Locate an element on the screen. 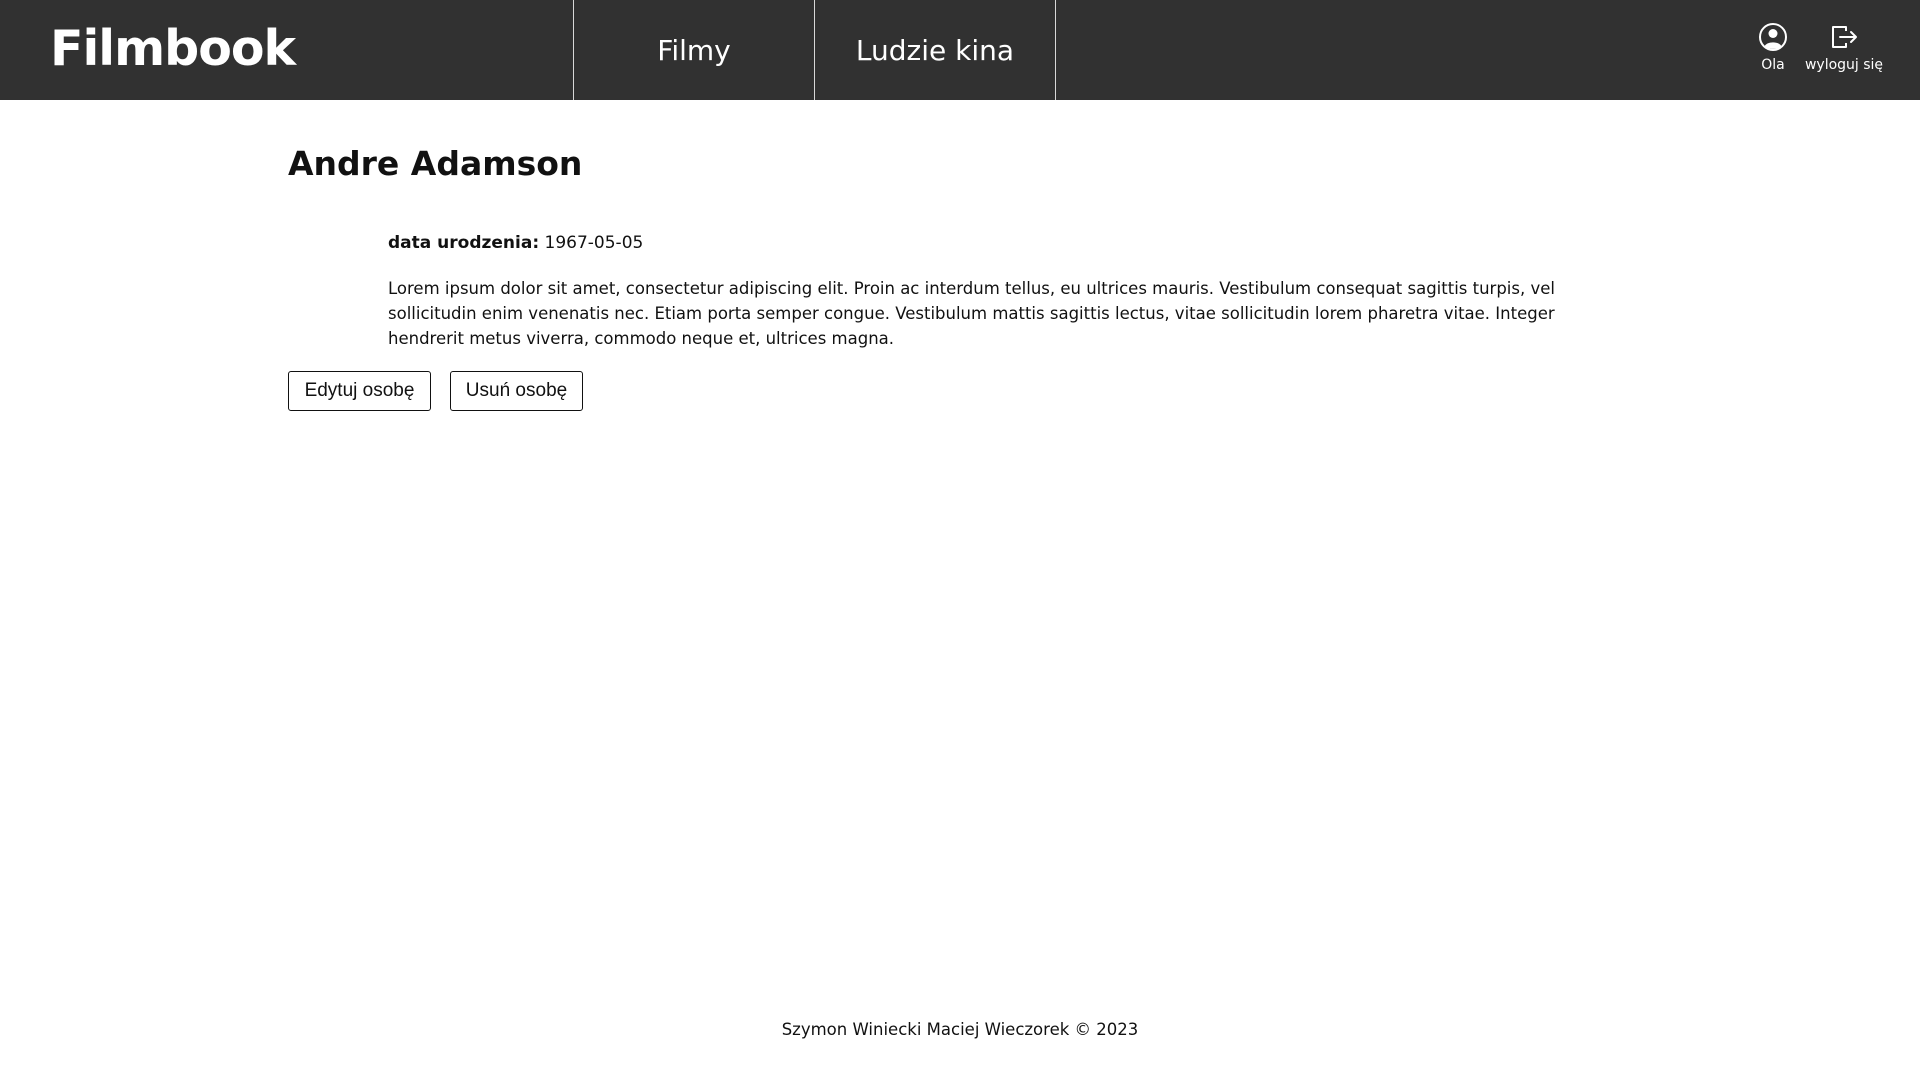 The width and height of the screenshot is (1920, 1080). logout-label: wyloguj się is located at coordinates (1844, 65).